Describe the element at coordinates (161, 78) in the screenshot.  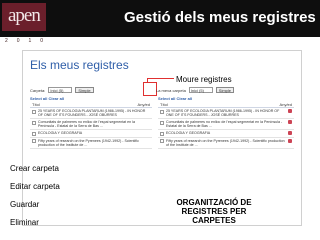
I see `annotation-arrow` at that location.